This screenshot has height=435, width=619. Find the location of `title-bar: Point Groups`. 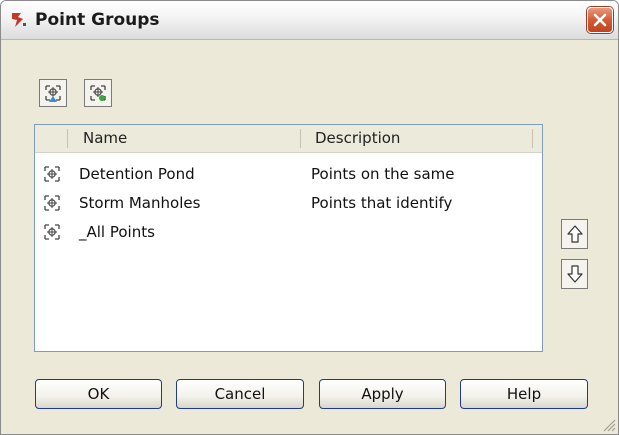

title-bar: Point Groups is located at coordinates (309, 20).